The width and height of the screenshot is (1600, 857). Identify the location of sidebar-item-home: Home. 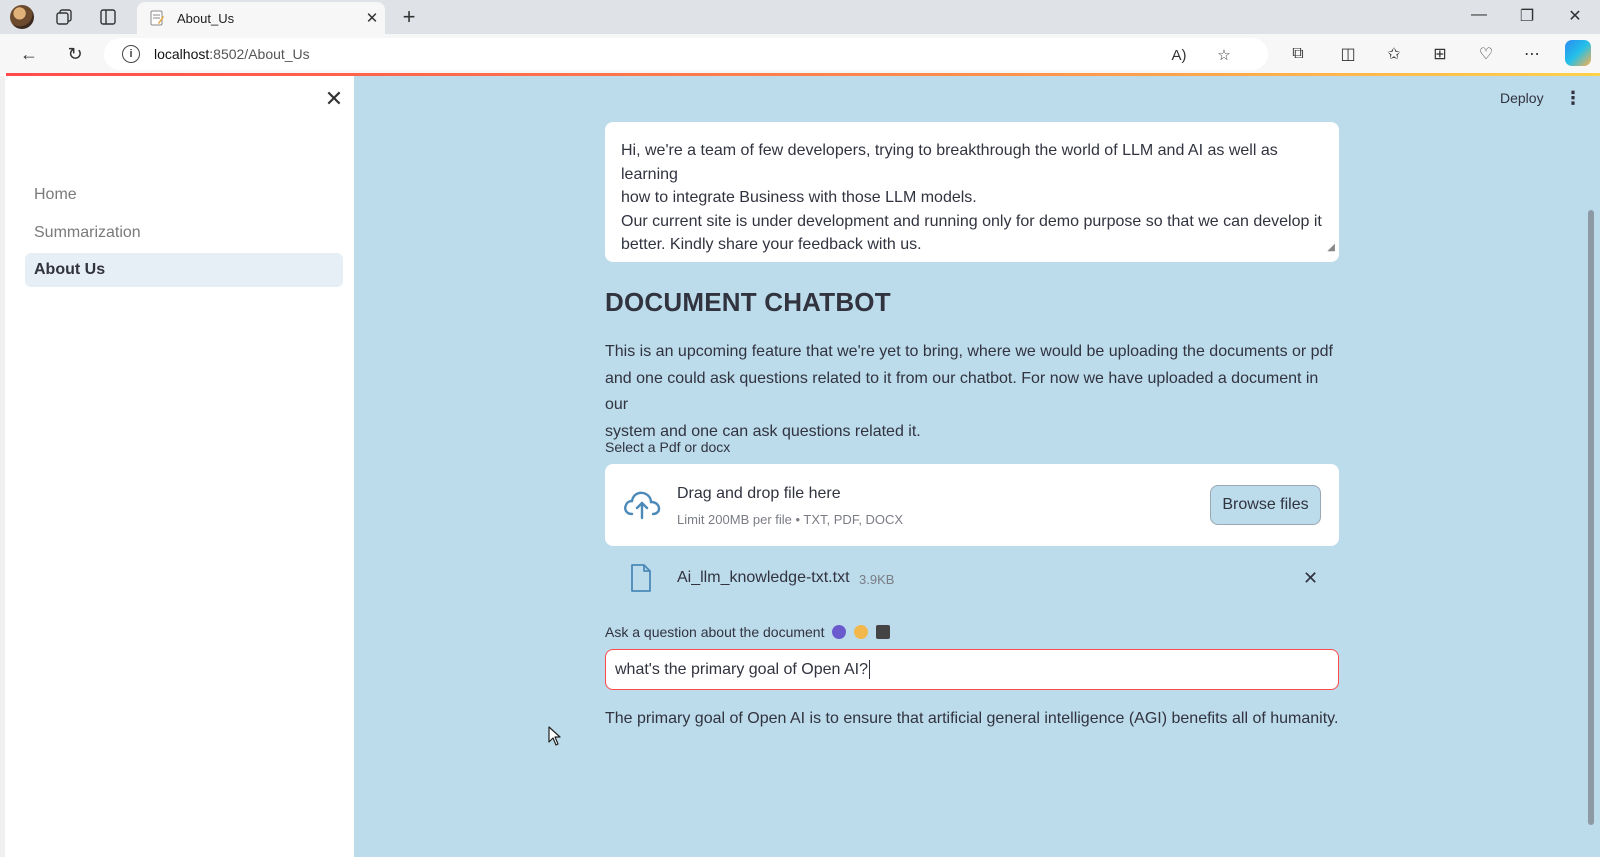
(184, 195).